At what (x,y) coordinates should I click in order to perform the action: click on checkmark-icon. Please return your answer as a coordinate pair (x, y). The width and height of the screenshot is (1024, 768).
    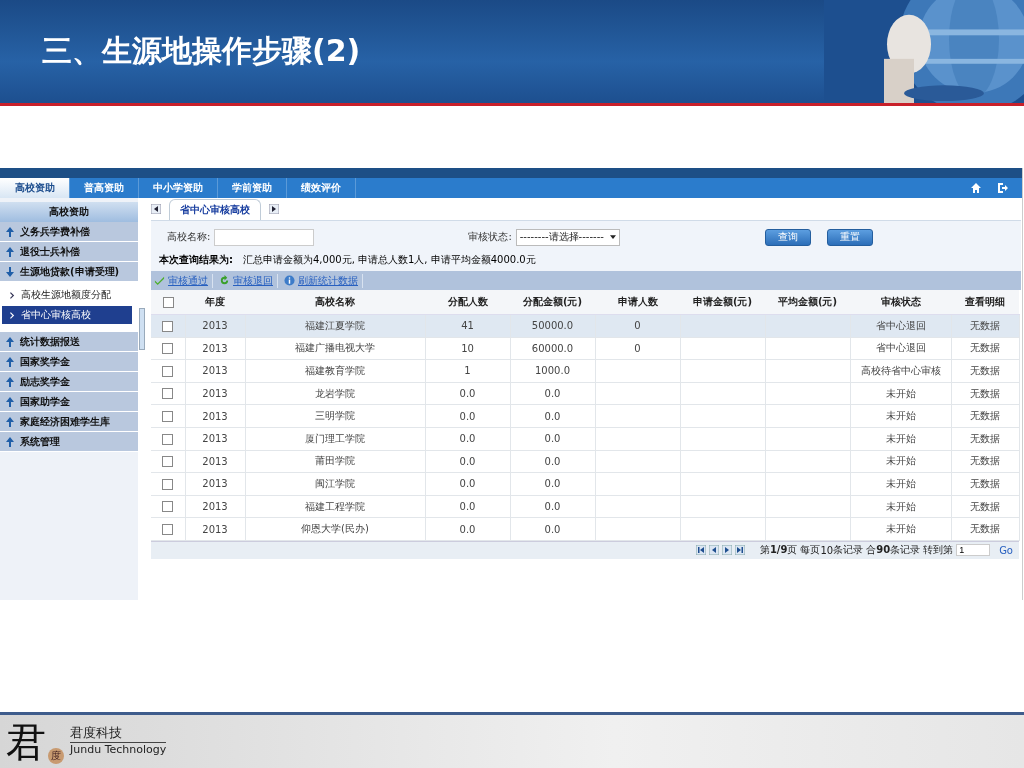
    Looking at the image, I should click on (159, 280).